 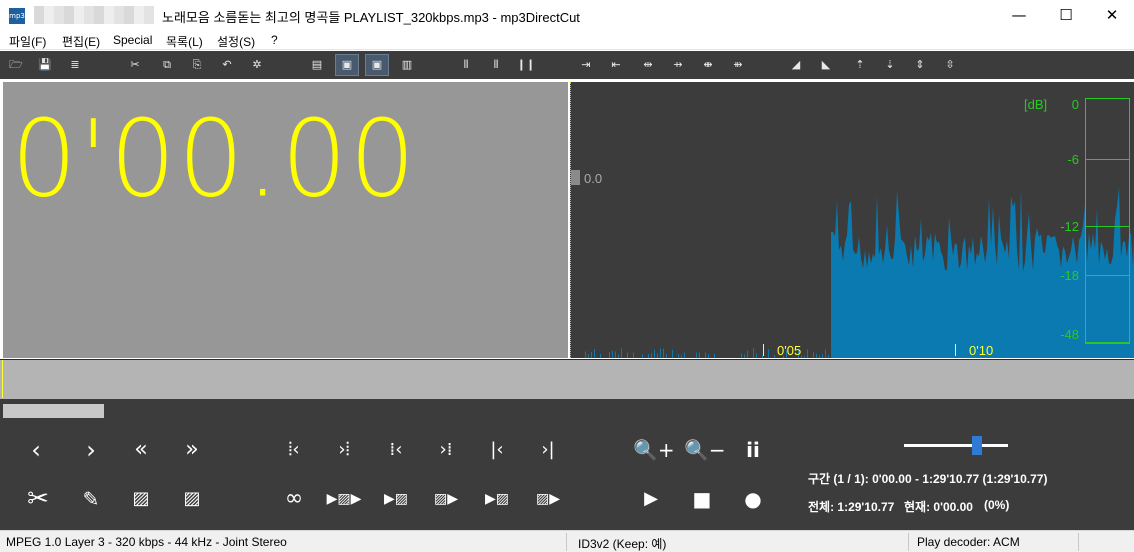 I want to click on save-list-icon: ≣, so click(x=75, y=65).